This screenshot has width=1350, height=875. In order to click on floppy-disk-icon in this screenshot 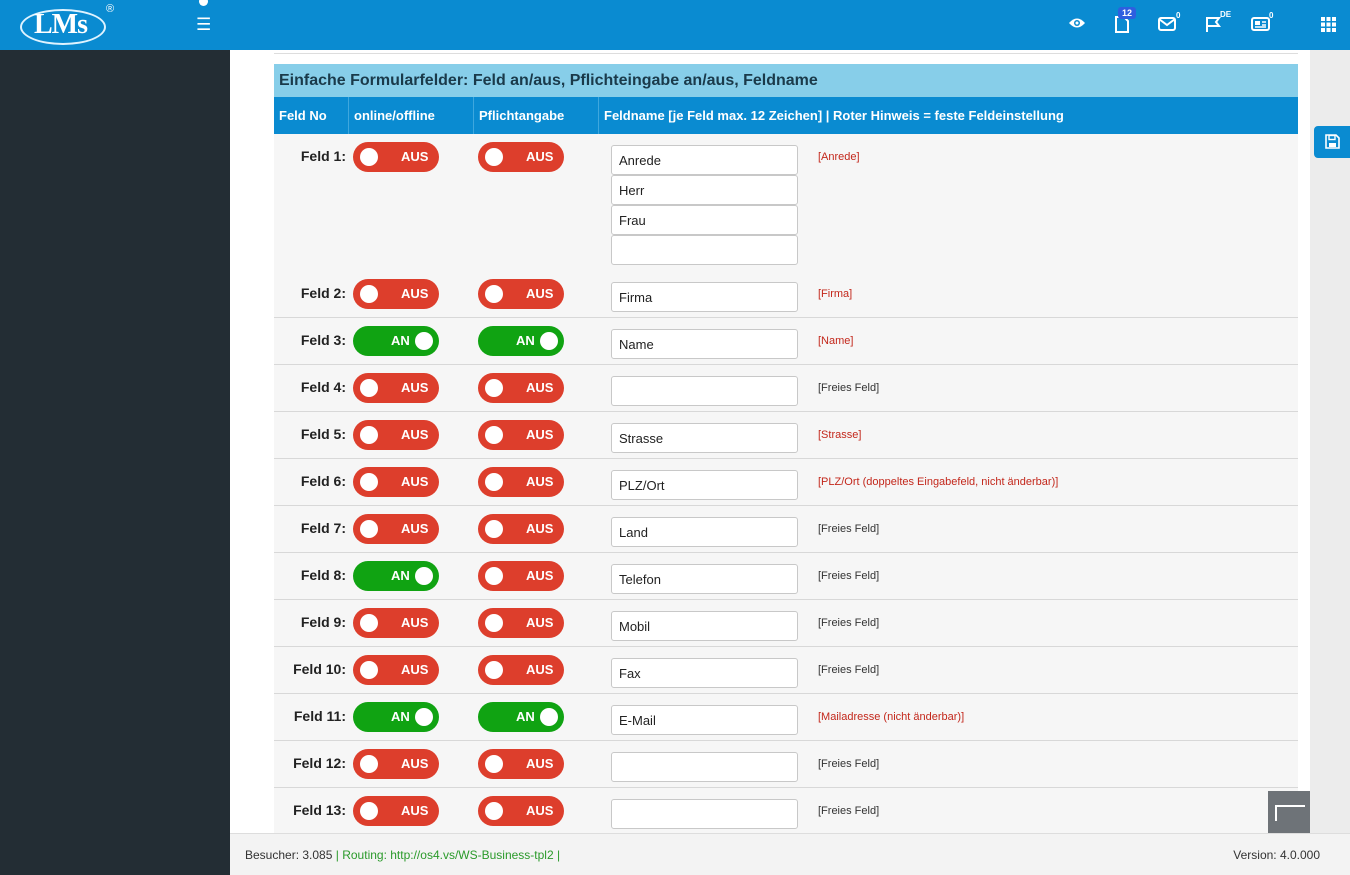, I will do `click(1332, 141)`.